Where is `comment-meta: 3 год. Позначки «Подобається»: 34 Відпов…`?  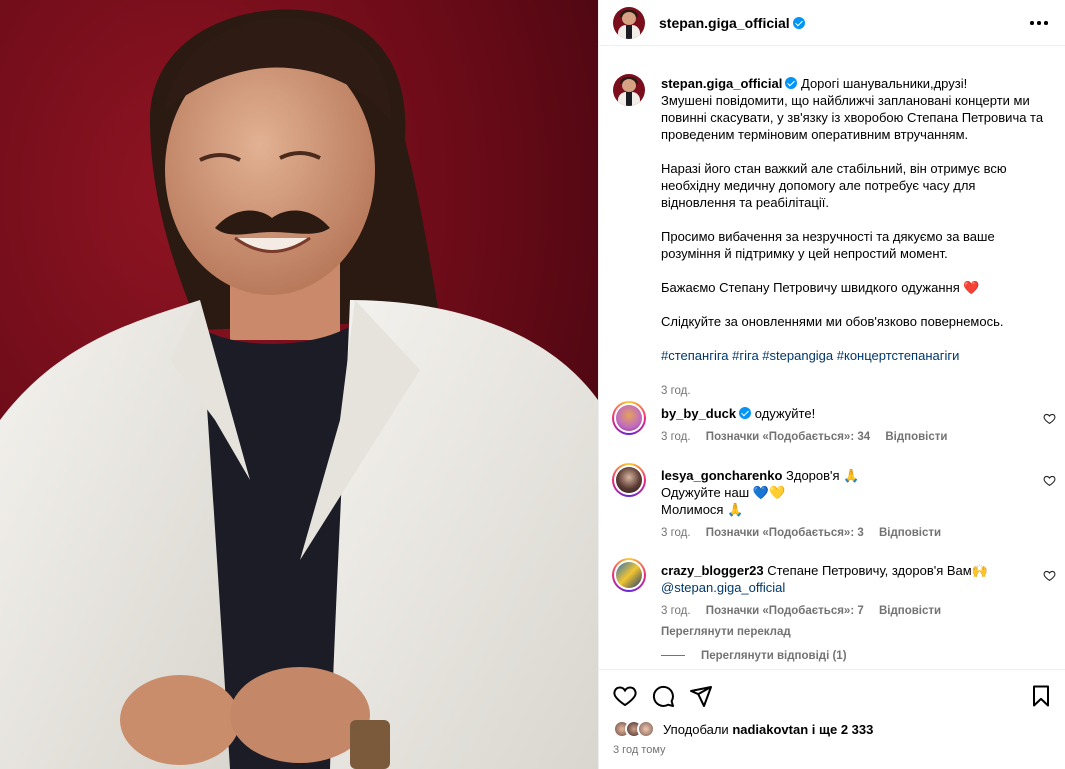 comment-meta: 3 год. Позначки «Подобається»: 34 Відпов… is located at coordinates (851, 437).